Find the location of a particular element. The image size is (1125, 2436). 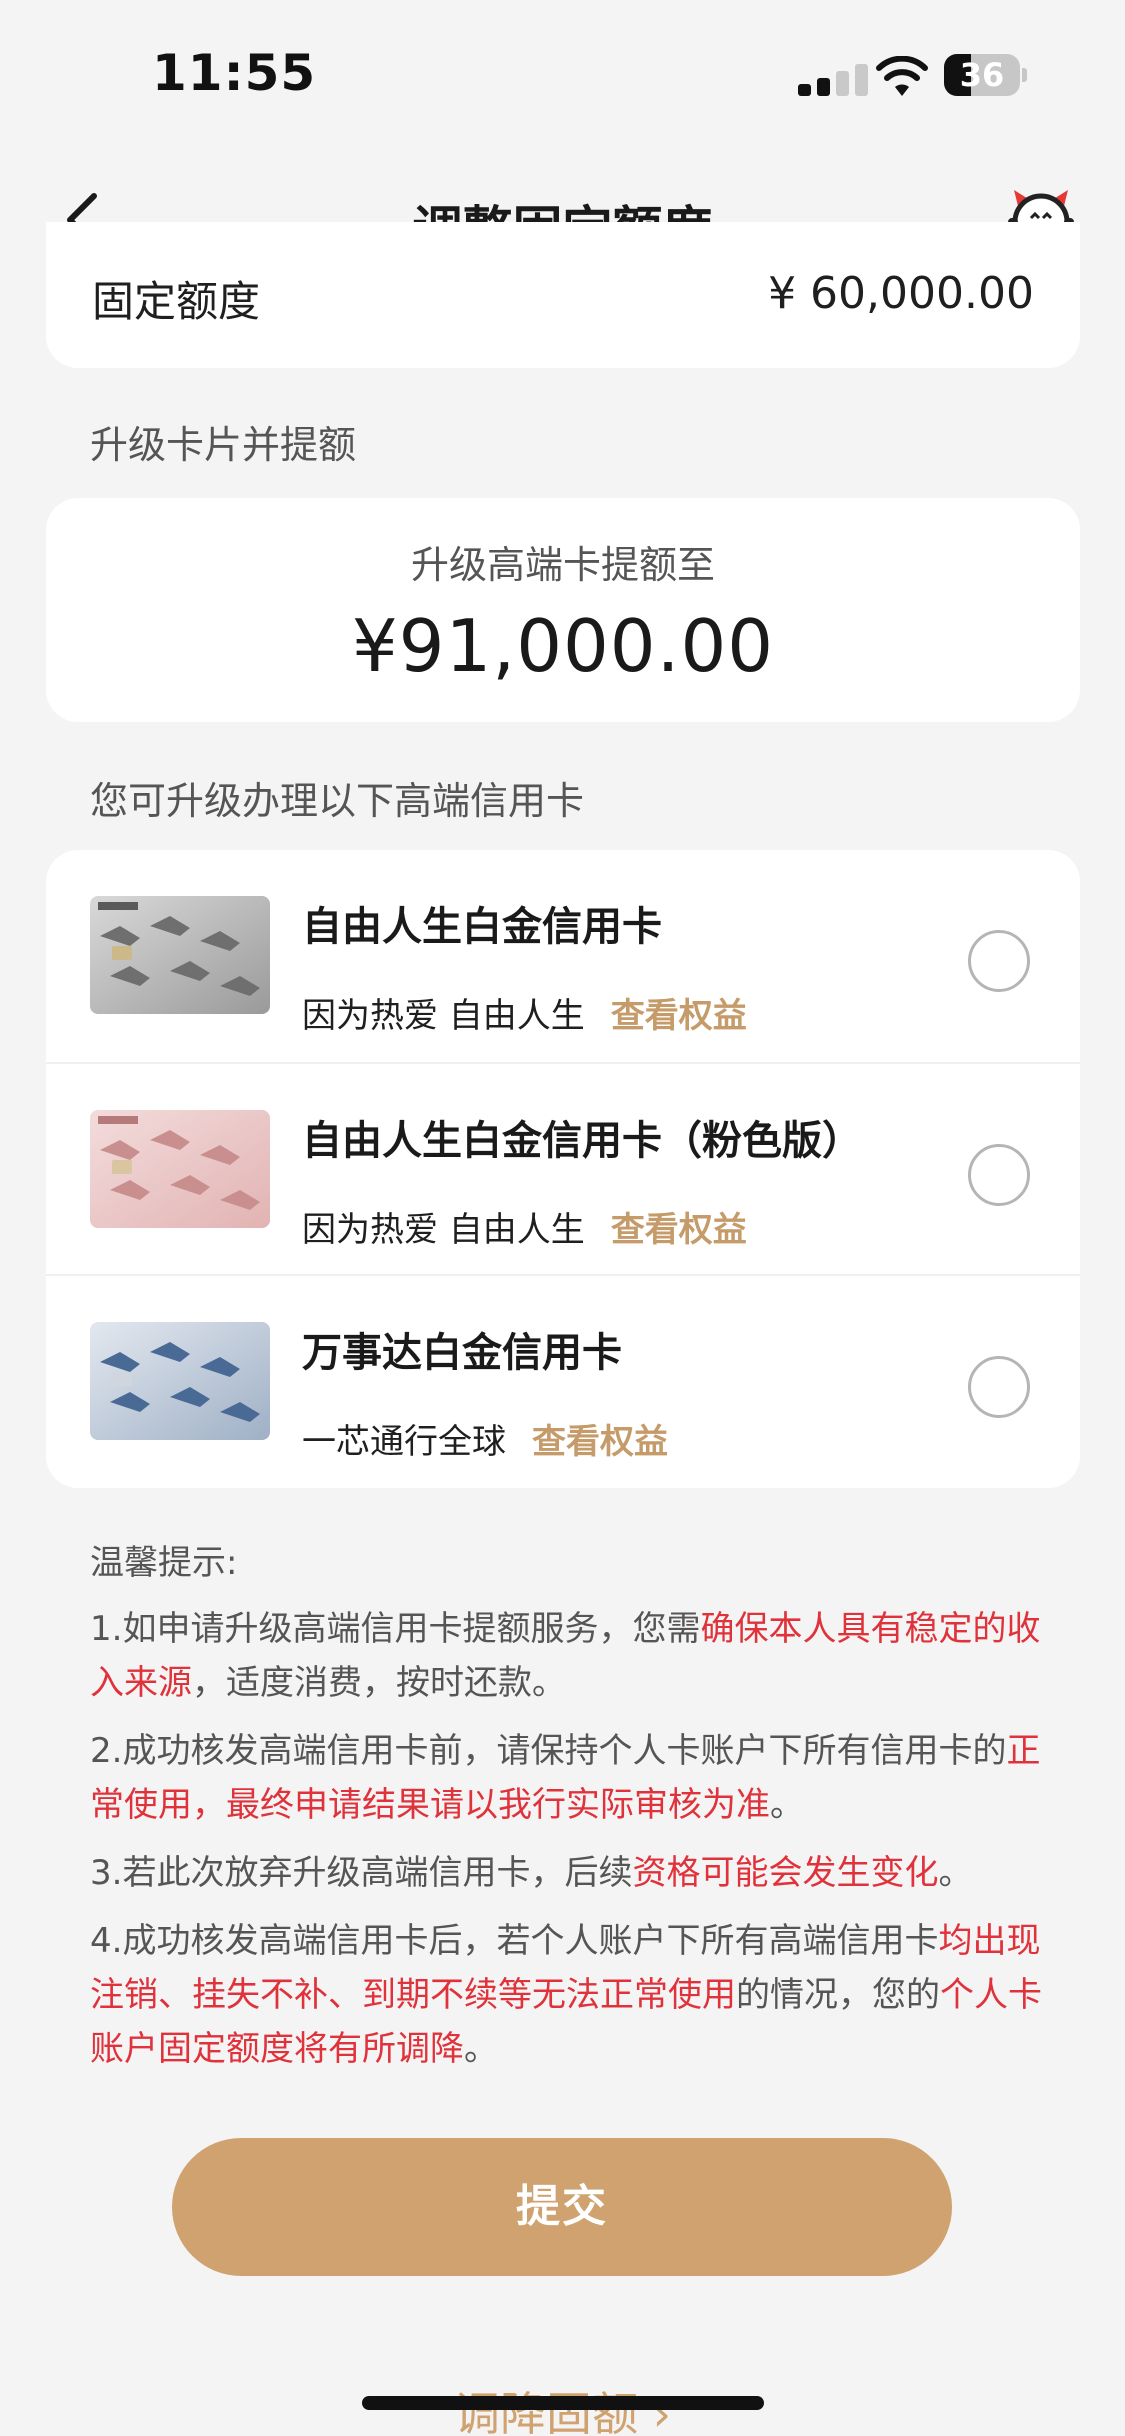

status-time: 11:55 is located at coordinates (234, 73).